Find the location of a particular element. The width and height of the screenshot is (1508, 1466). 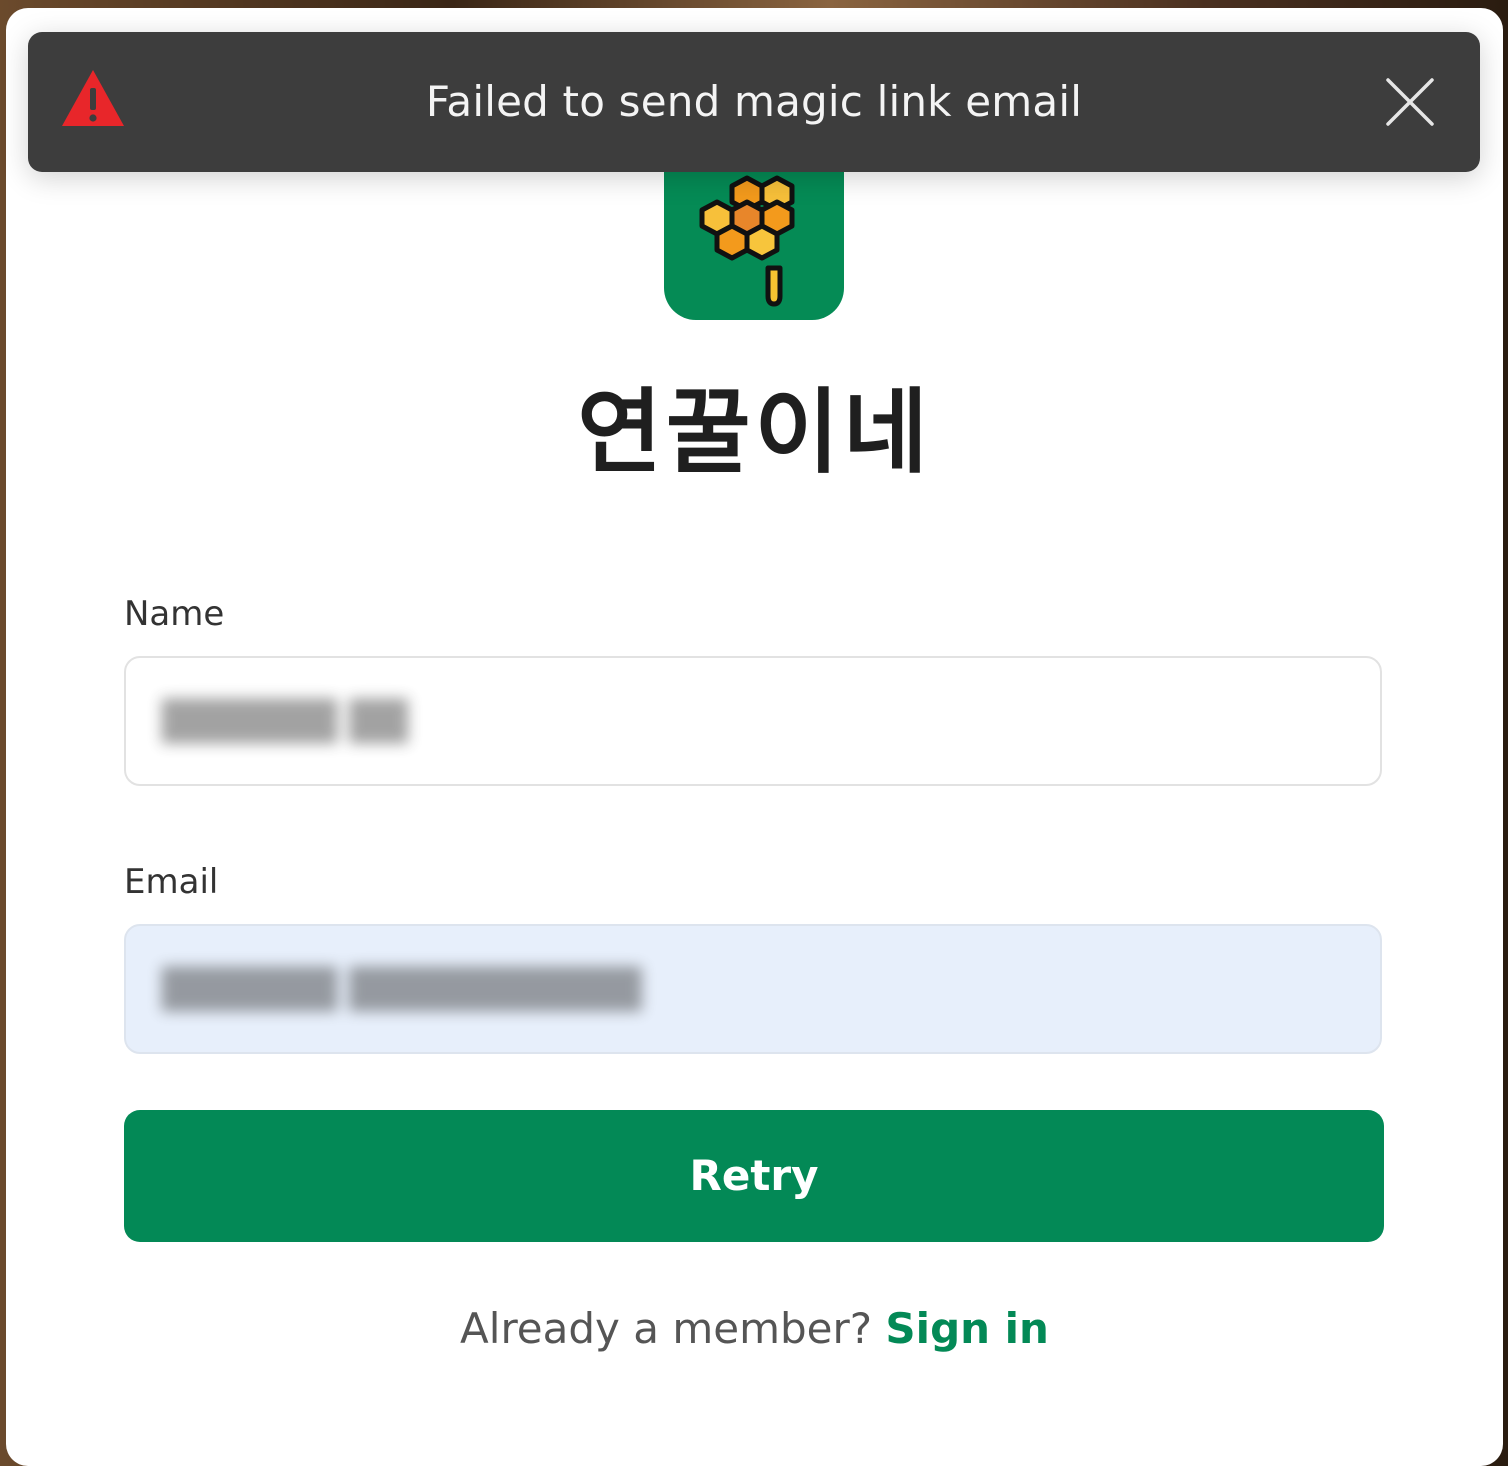

sign-in-link: Sign in is located at coordinates (967, 1328).